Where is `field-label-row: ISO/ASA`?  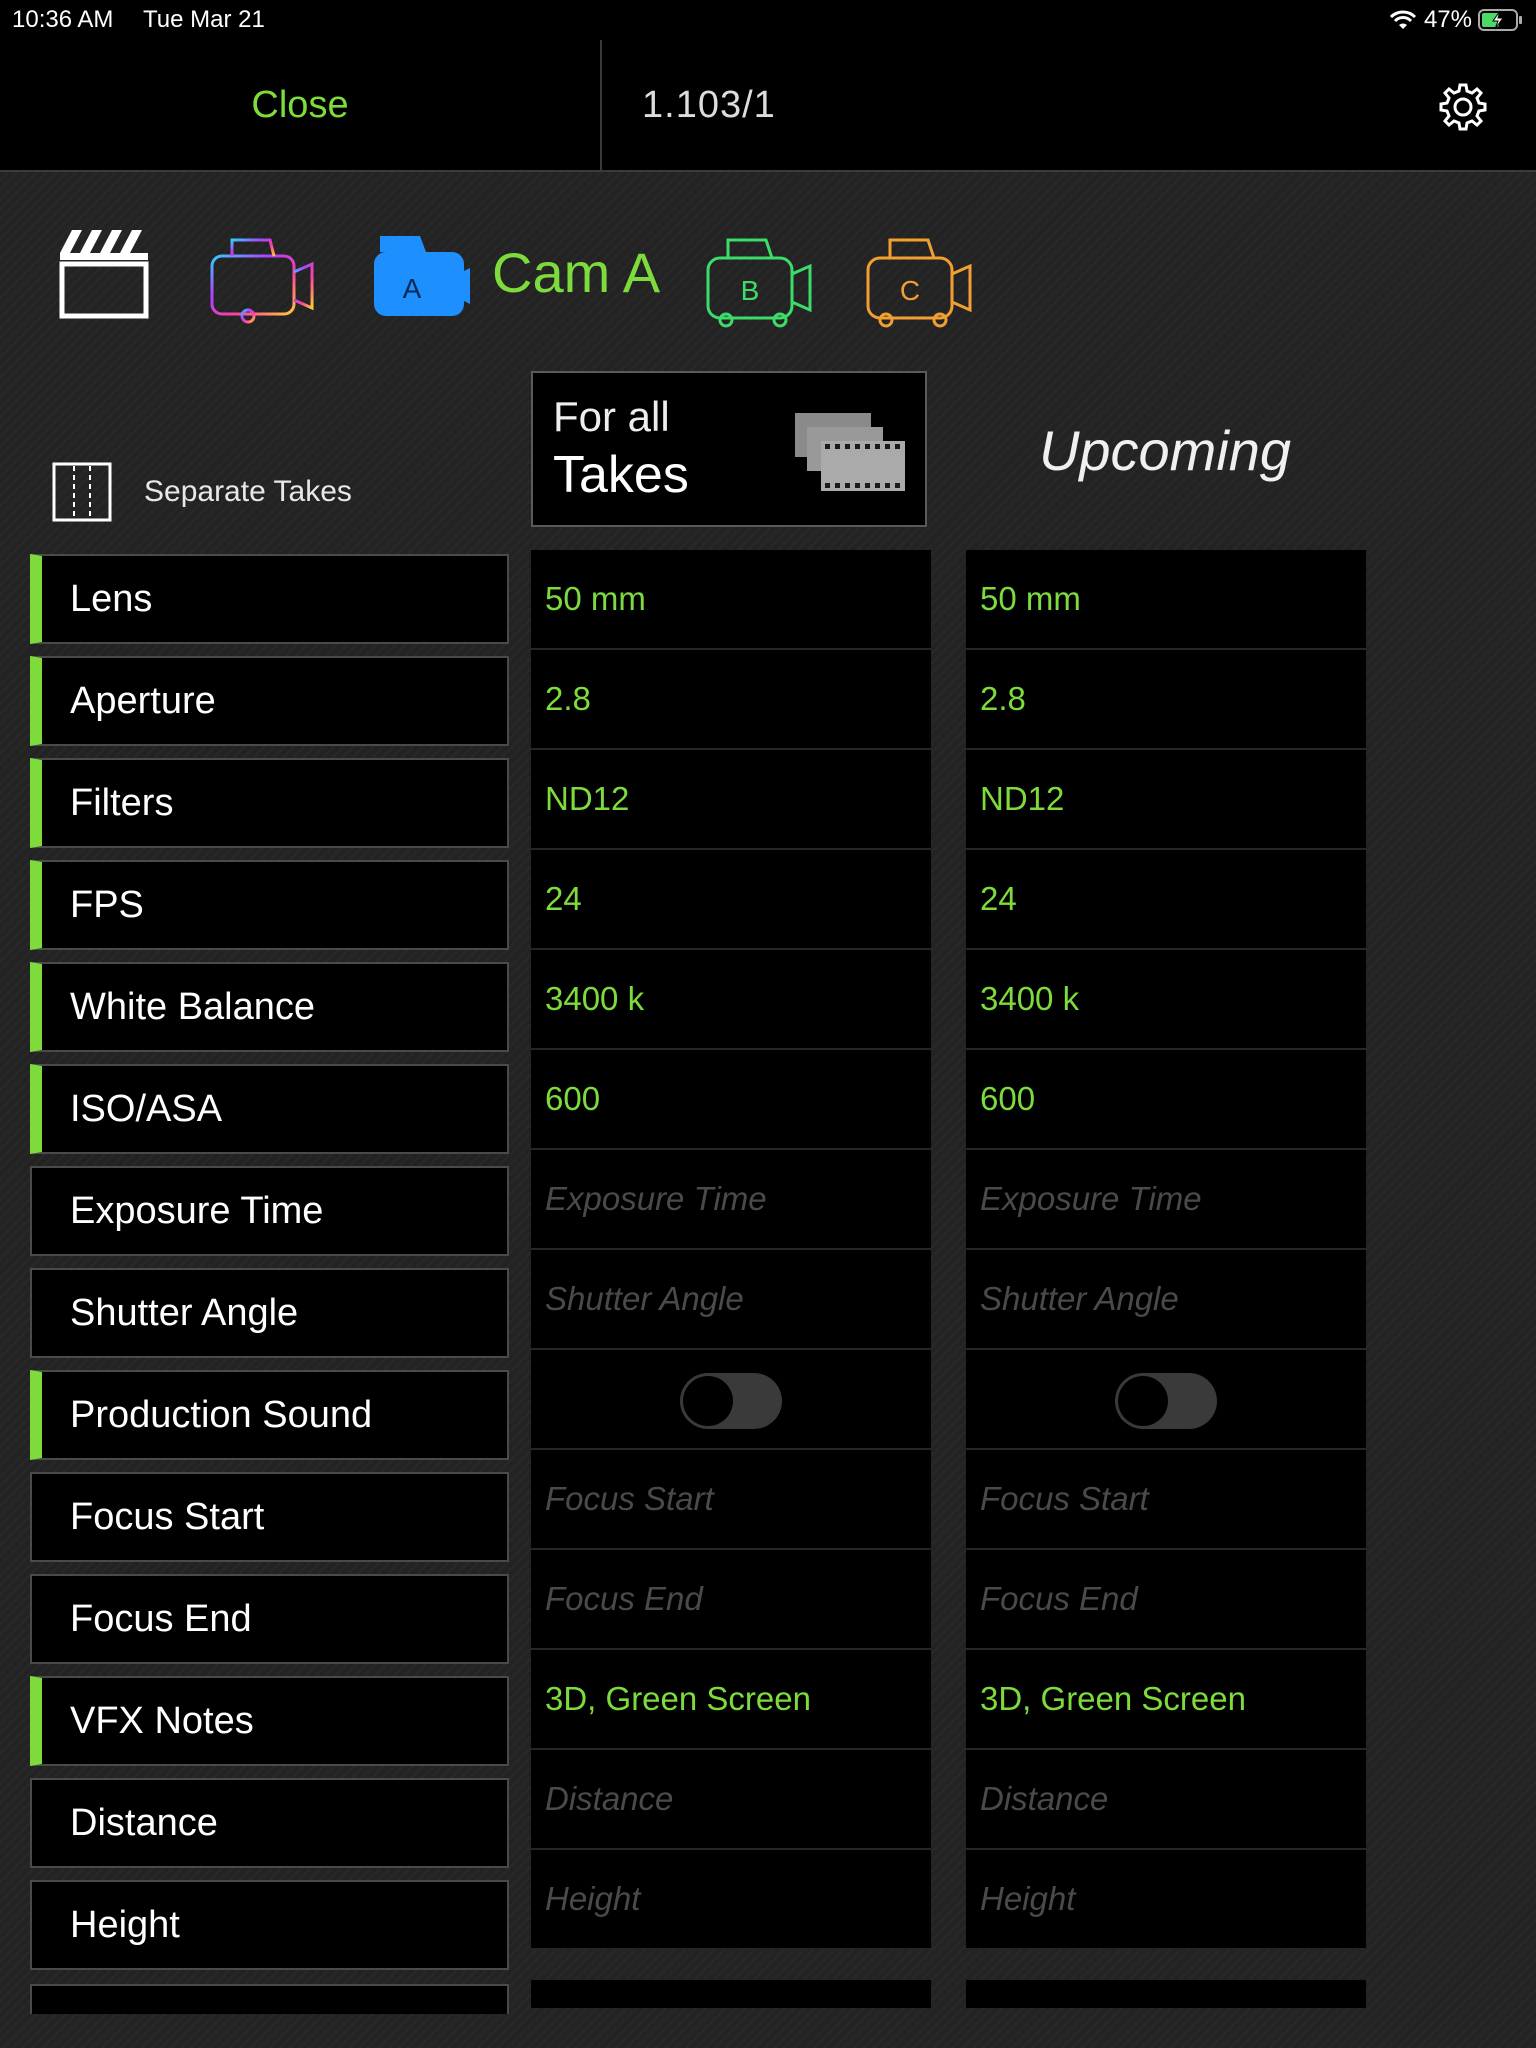 field-label-row: ISO/ASA is located at coordinates (269, 1109).